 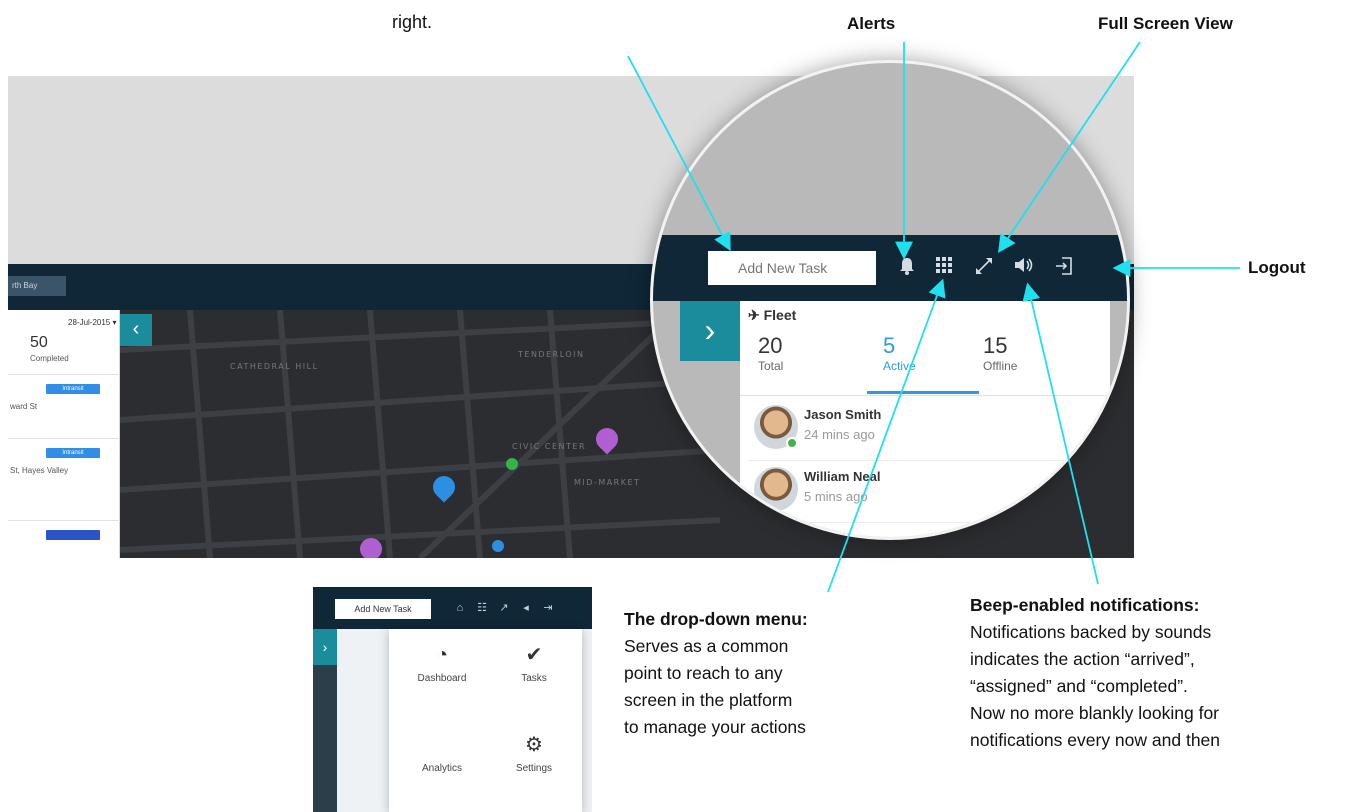 I want to click on annotation-beep-title: Beep-enabled notifications:, so click(x=1085, y=605).